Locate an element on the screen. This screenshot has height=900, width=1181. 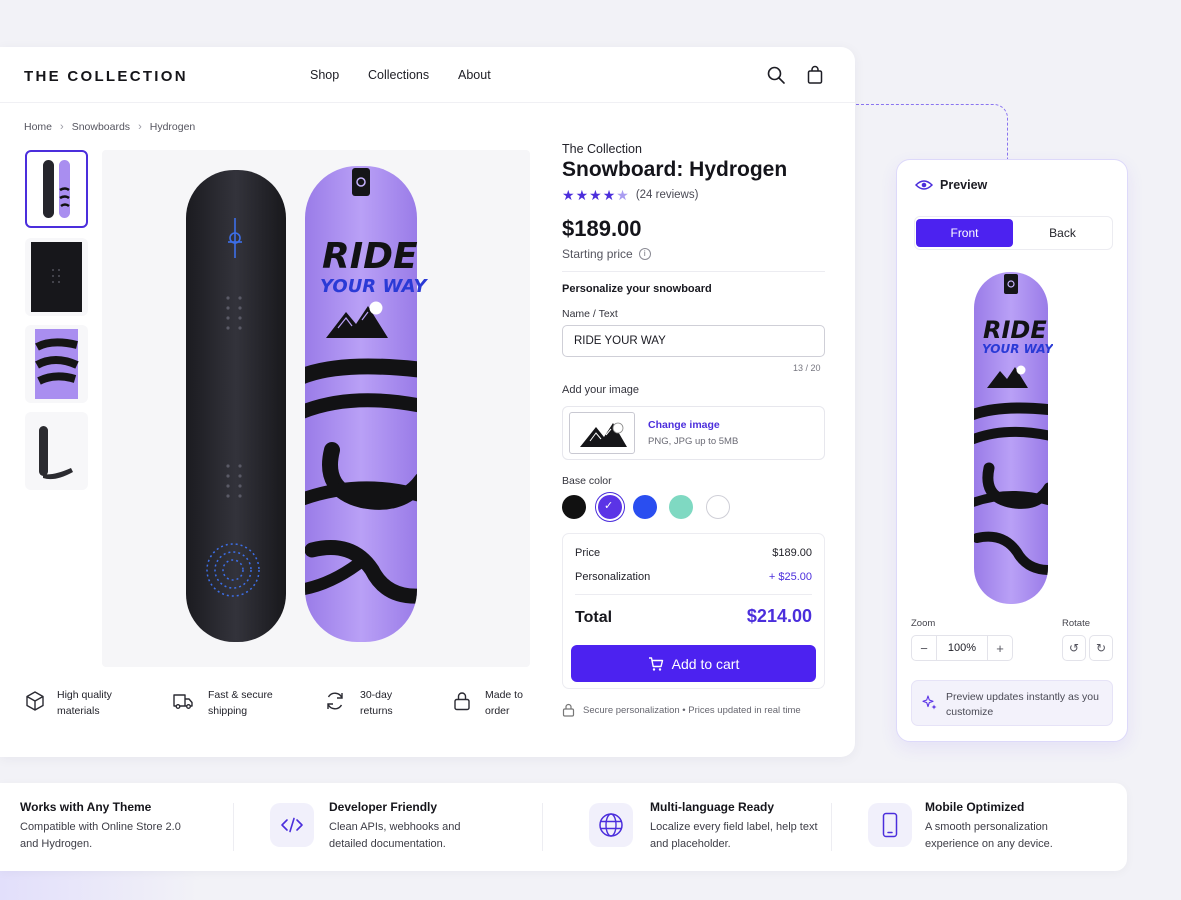
product-vendor: The Collection is located at coordinates (602, 149).